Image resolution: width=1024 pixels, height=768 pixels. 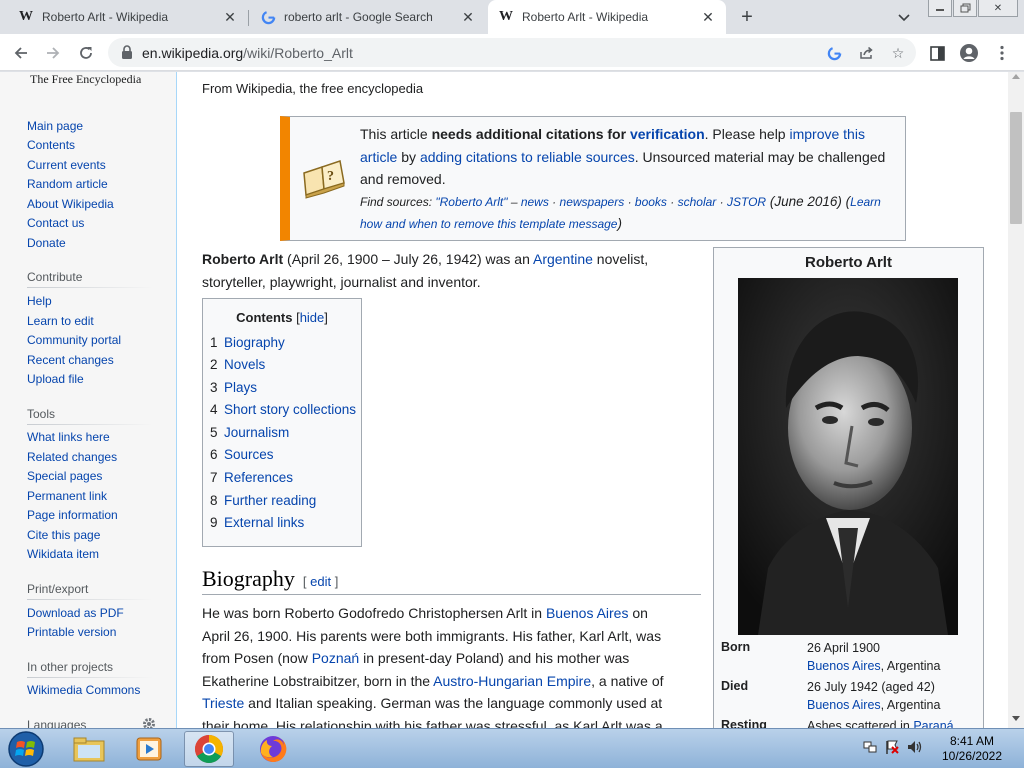 What do you see at coordinates (74, 340) in the screenshot?
I see `sidebar-item-community-portal: Community portal` at bounding box center [74, 340].